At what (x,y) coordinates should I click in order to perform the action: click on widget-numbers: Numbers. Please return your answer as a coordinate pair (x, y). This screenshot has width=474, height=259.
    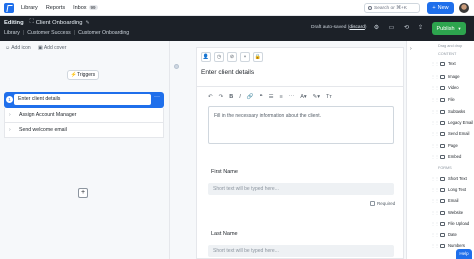
    Looking at the image, I should click on (452, 245).